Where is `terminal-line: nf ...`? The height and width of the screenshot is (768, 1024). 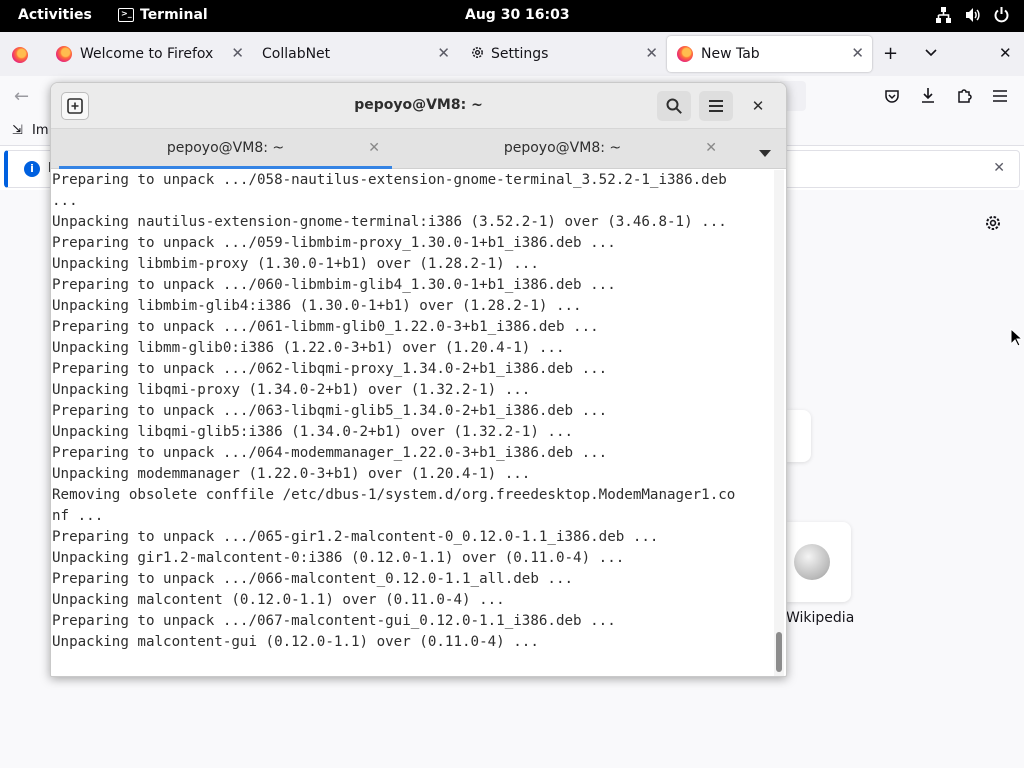
terminal-line: nf ... is located at coordinates (78, 516).